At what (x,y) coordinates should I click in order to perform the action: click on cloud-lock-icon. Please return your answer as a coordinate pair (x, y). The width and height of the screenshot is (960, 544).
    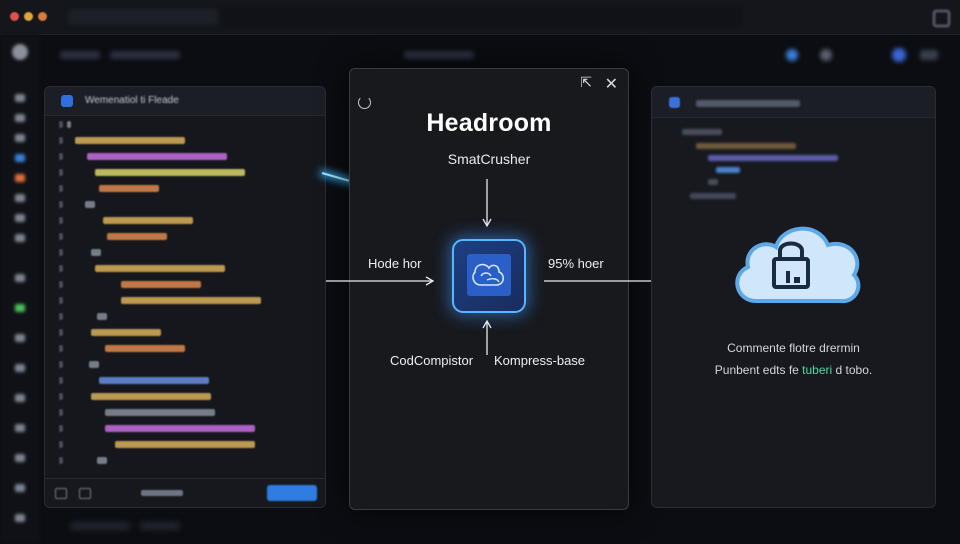
    Looking at the image, I should click on (798, 265).